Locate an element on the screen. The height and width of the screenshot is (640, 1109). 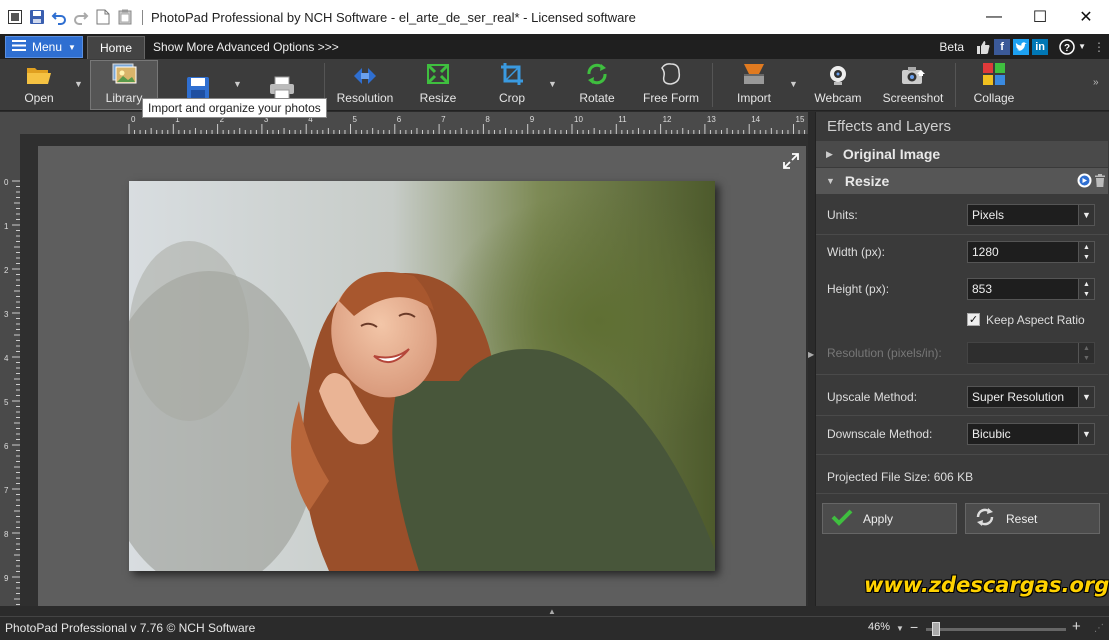
open-dropdown-icon: ▼ is located at coordinates (79, 84).